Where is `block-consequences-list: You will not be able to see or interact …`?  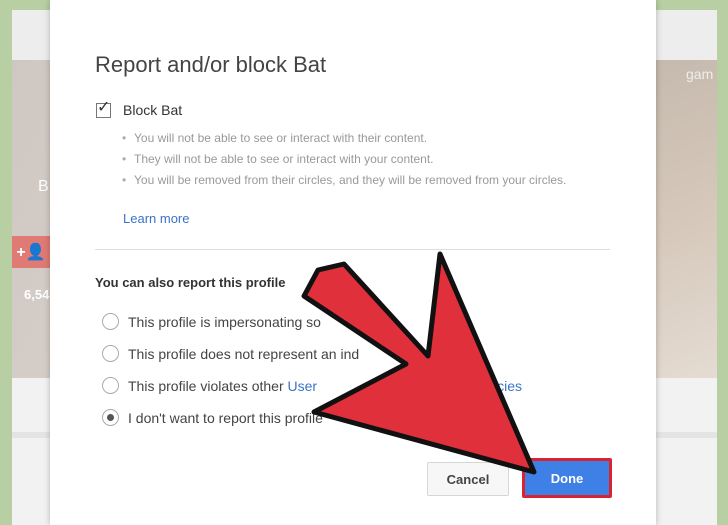 block-consequences-list: You will not be able to see or interact … is located at coordinates (362, 159).